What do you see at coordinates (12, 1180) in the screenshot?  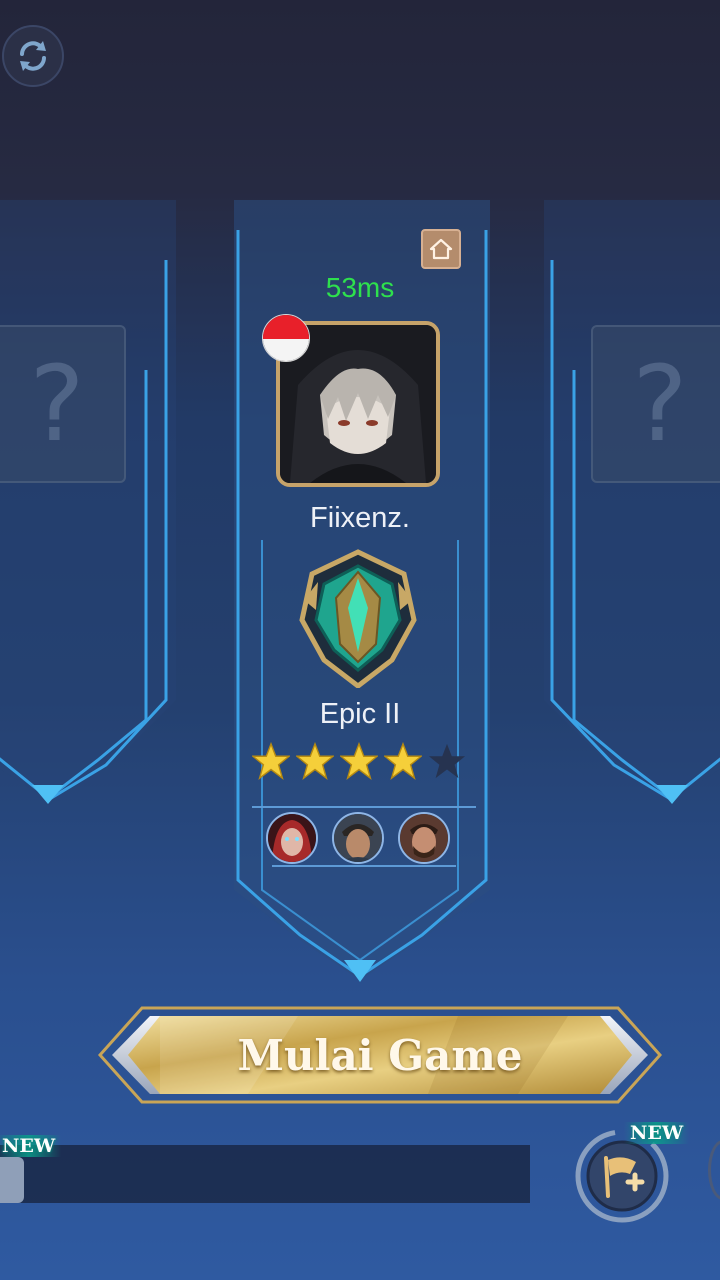 I see `chat-tab` at bounding box center [12, 1180].